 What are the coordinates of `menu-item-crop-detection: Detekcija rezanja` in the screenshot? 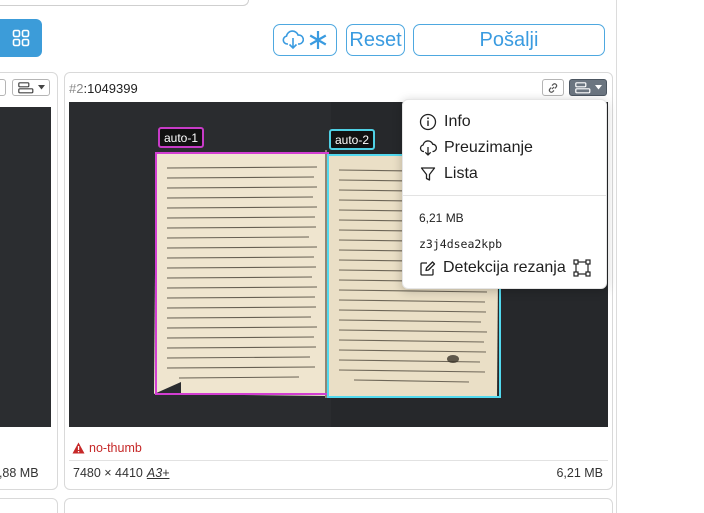 It's located at (505, 268).